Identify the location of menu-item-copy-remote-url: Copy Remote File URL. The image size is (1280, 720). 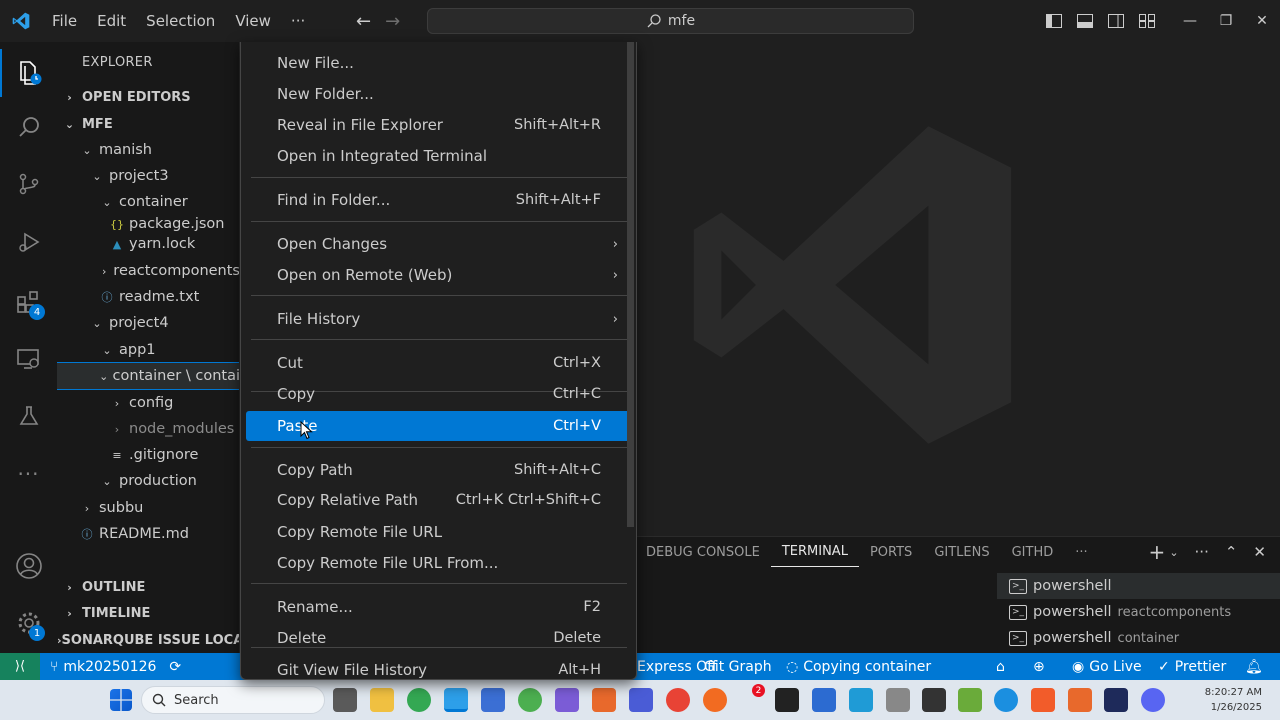
(439, 532).